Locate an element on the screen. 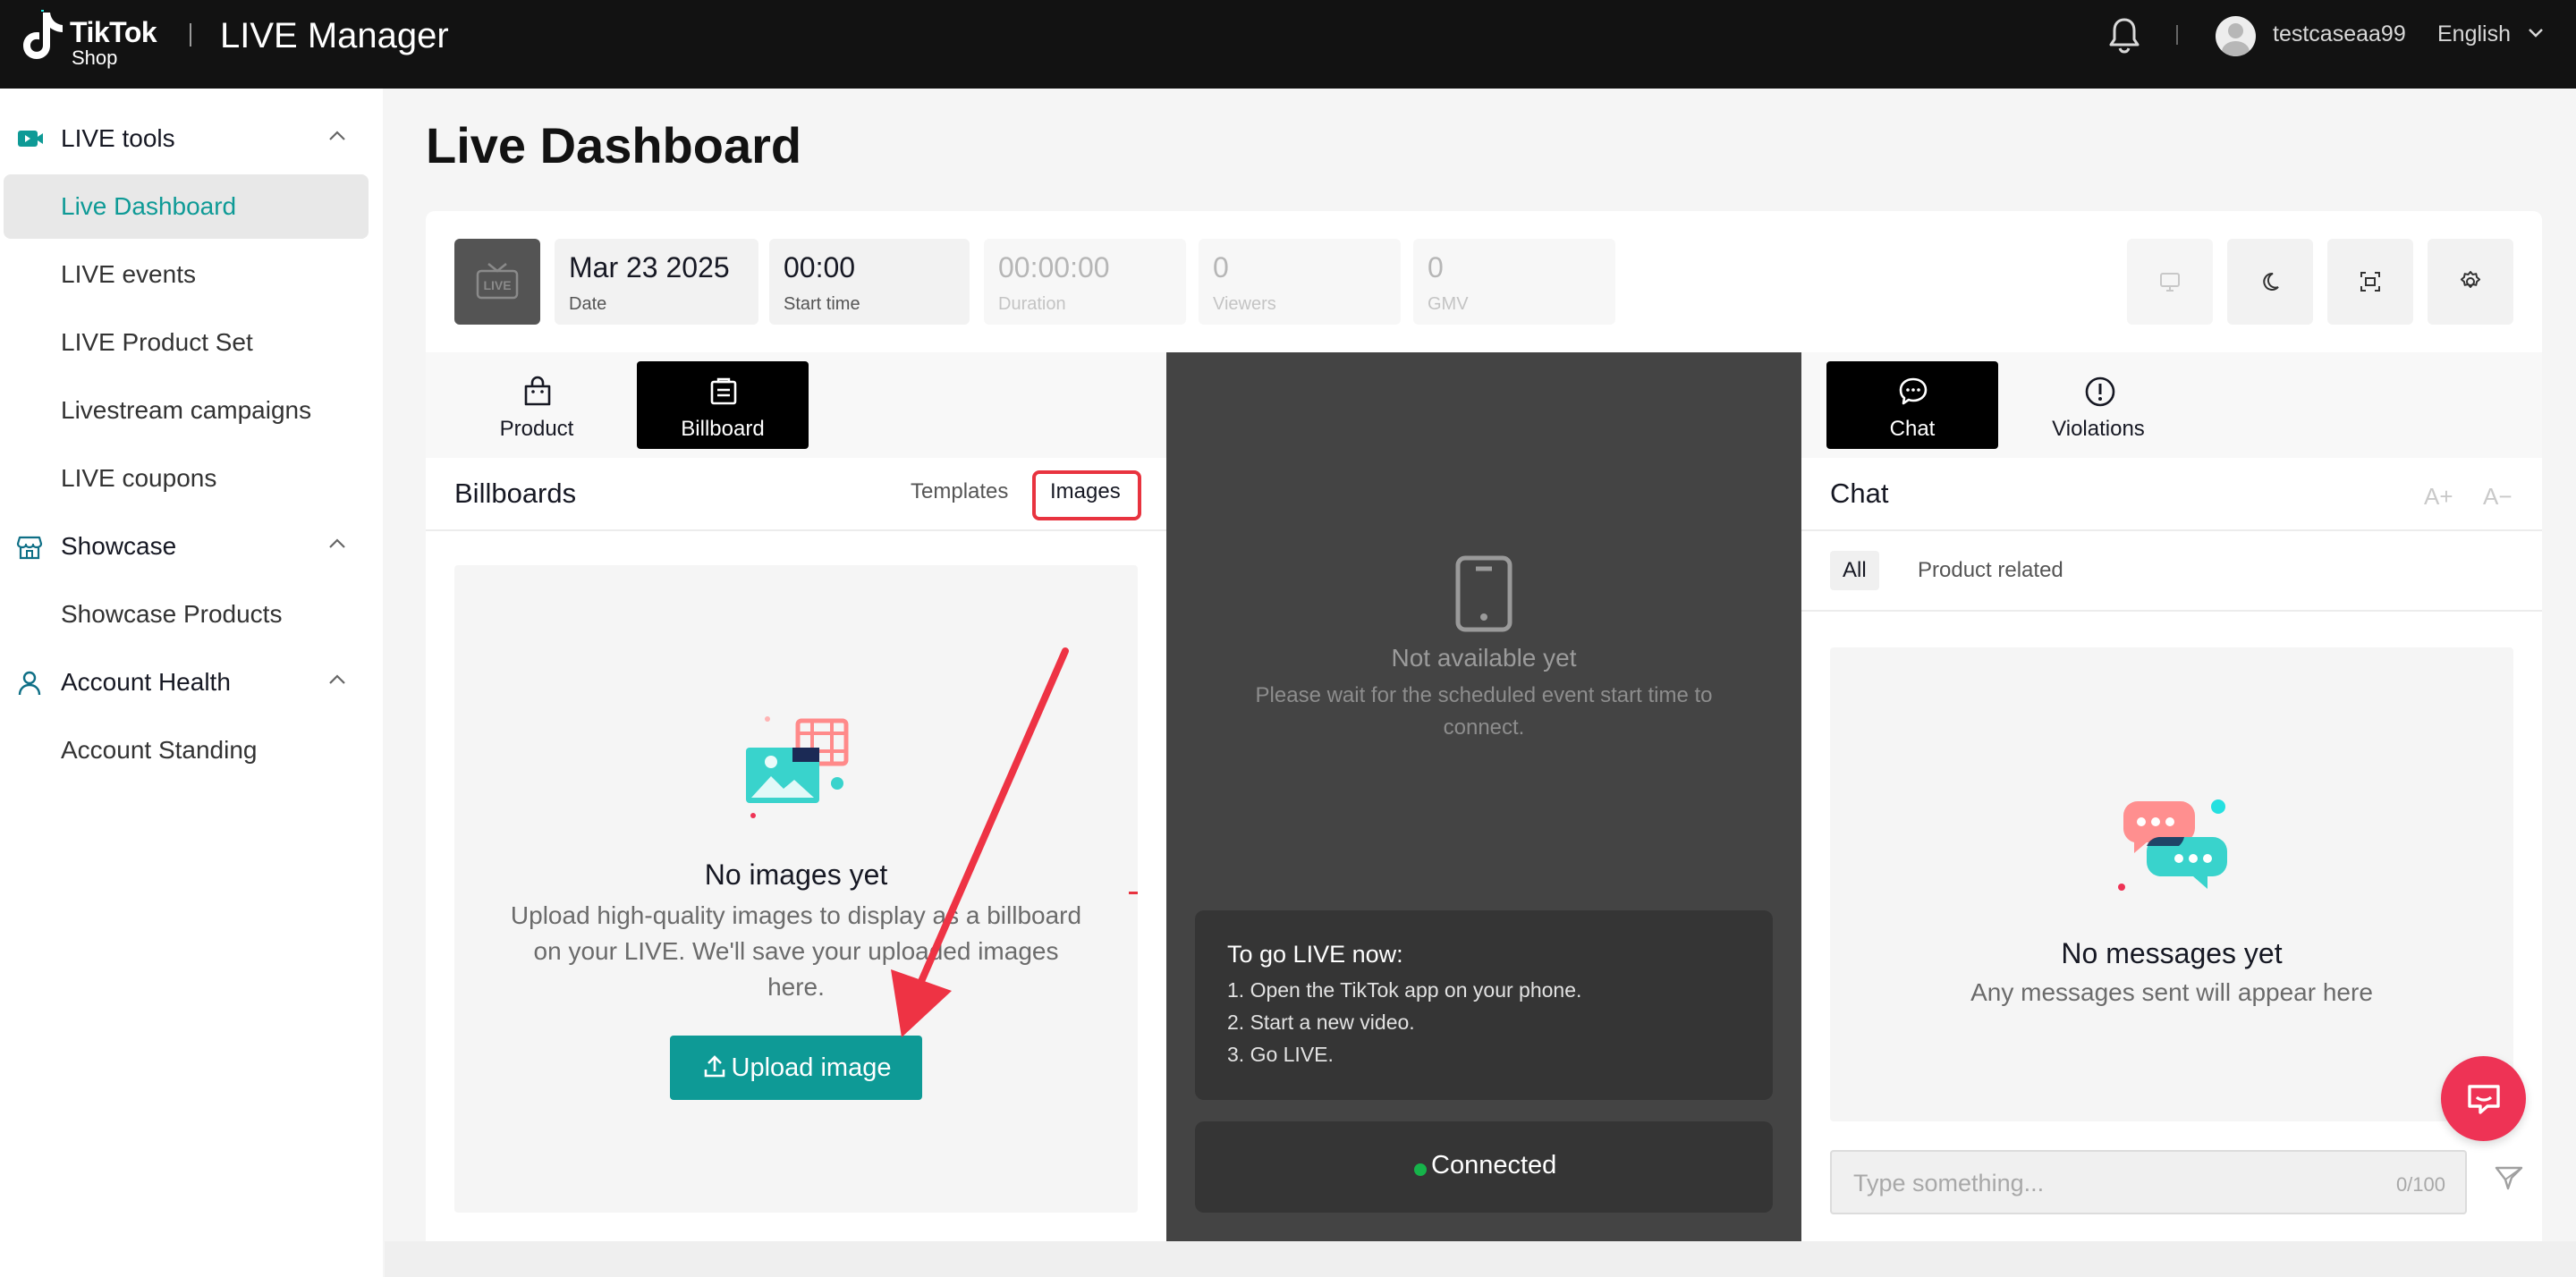 Image resolution: width=2576 pixels, height=1277 pixels. sidebar-item-label: LIVE Product Set is located at coordinates (157, 342).